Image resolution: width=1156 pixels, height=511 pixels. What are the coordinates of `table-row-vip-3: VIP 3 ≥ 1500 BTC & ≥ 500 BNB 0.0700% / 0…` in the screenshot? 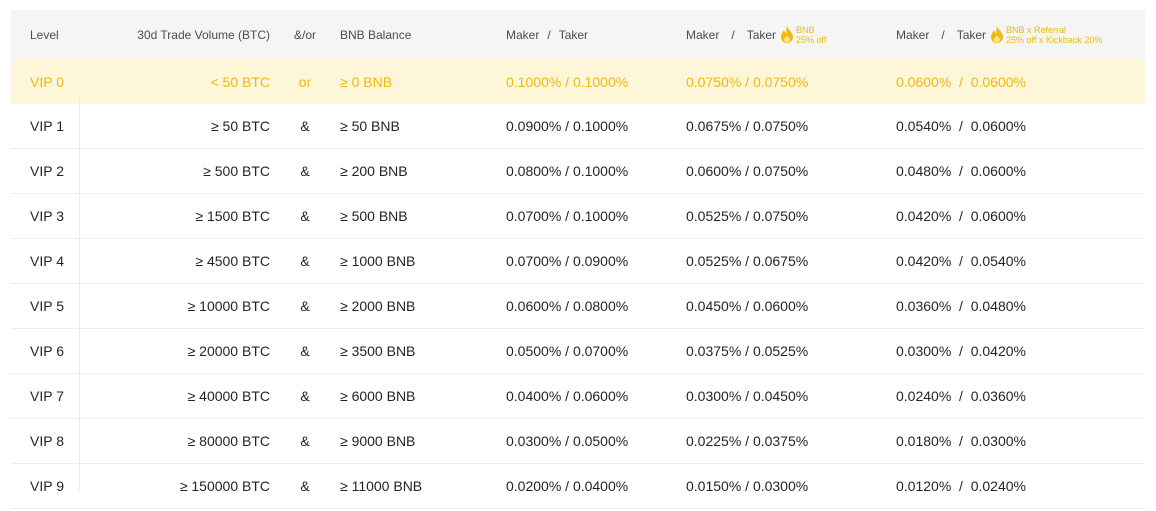 It's located at (578, 216).